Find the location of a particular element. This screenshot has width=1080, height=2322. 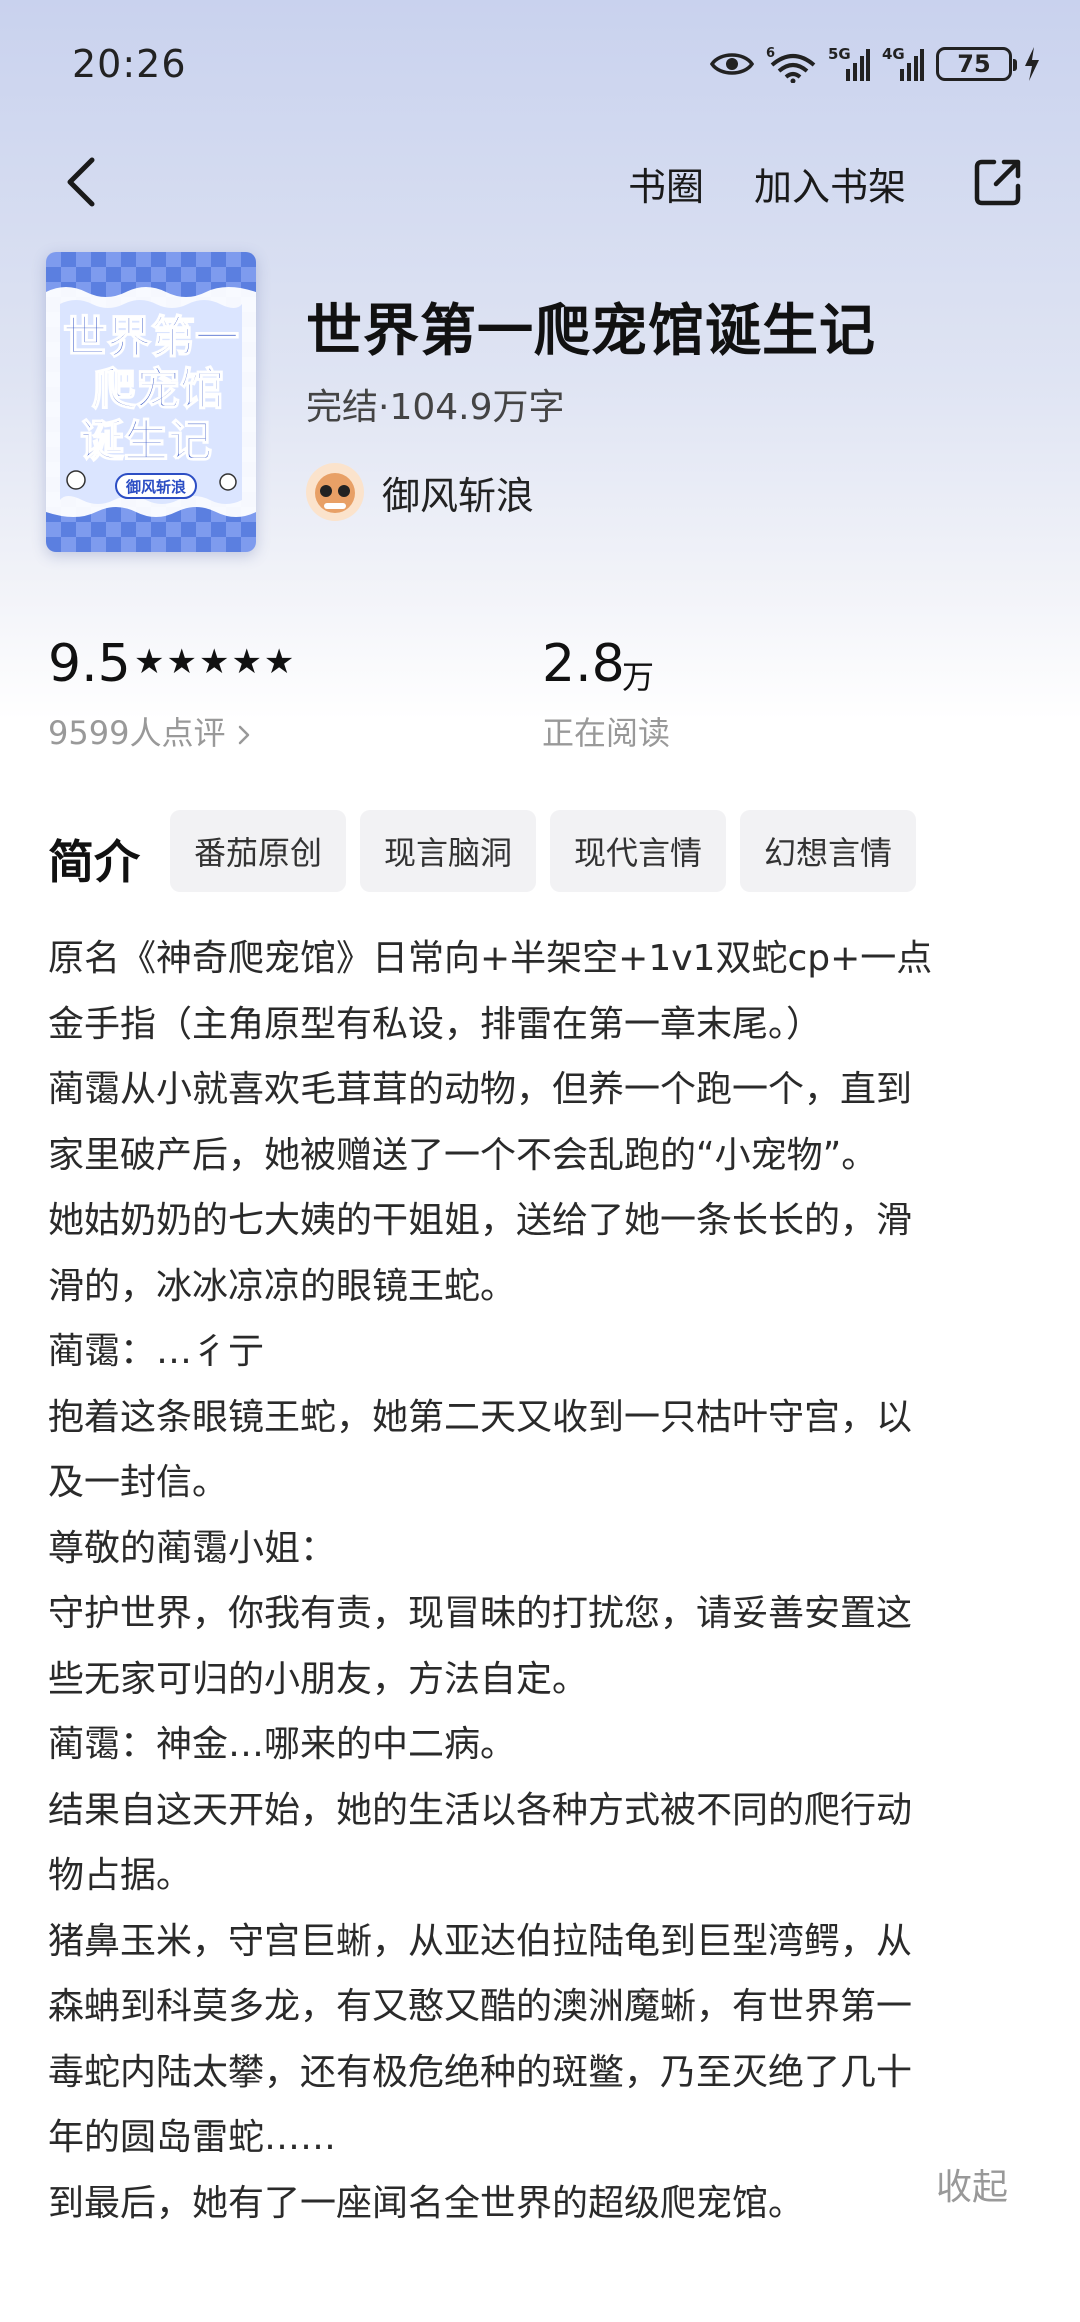

signal-4g-icon: 4G is located at coordinates (903, 63).